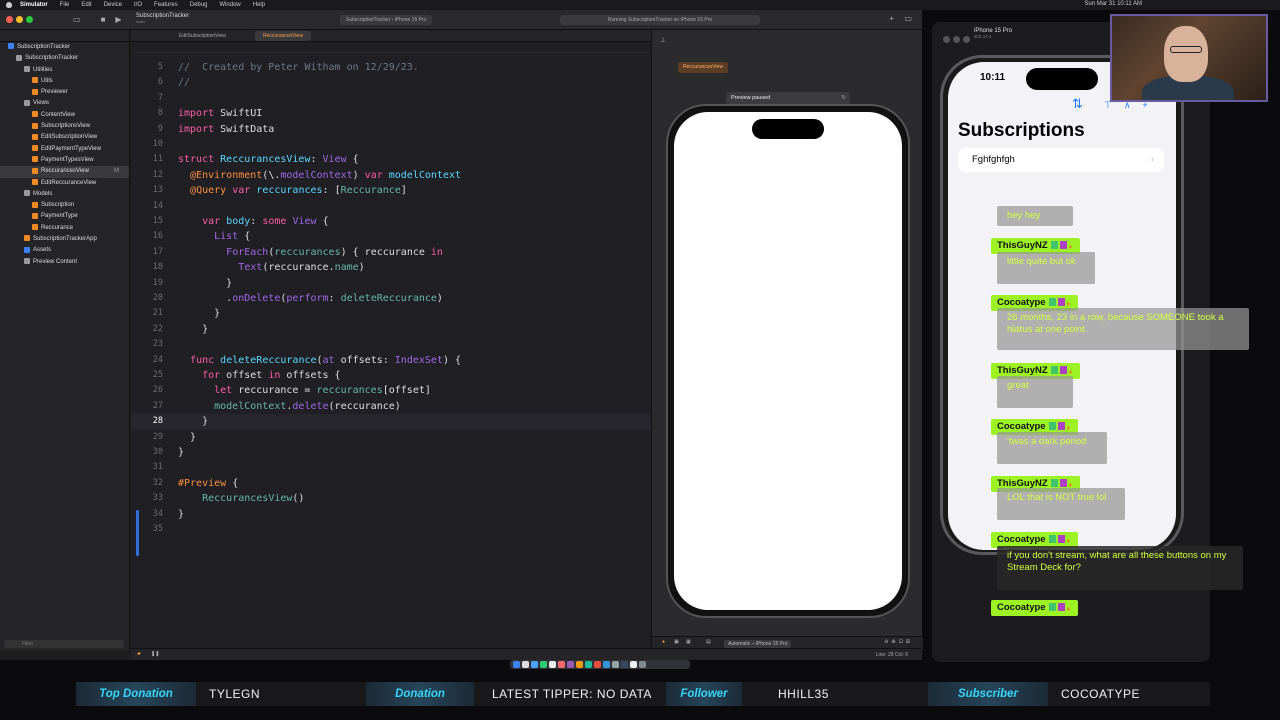 The width and height of the screenshot is (1280, 720). What do you see at coordinates (561, 664) in the screenshot?
I see `calendar-icon` at bounding box center [561, 664].